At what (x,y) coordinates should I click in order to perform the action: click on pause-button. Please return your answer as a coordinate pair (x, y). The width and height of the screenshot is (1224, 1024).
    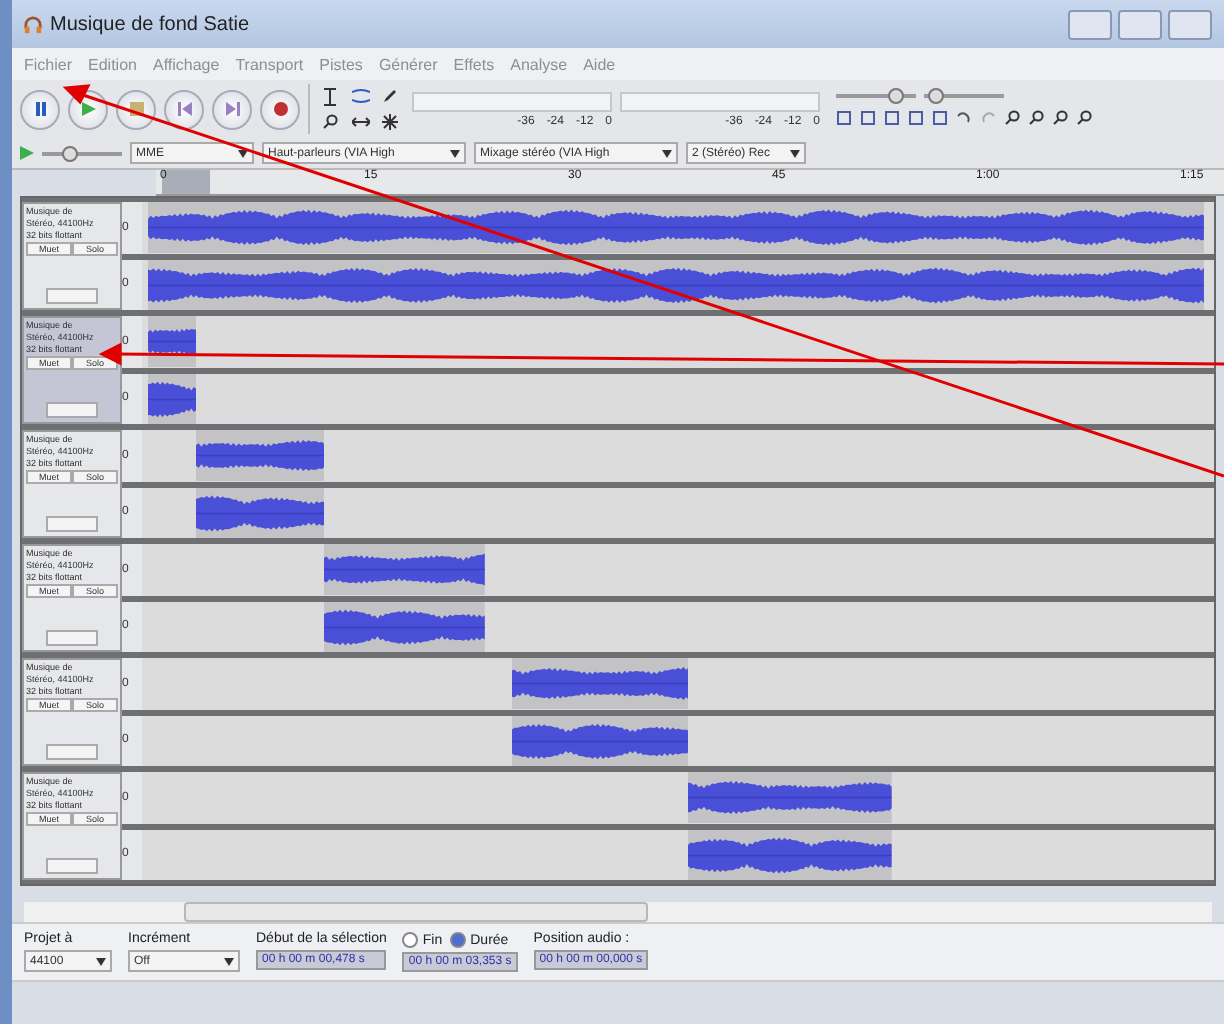
    Looking at the image, I should click on (40, 109).